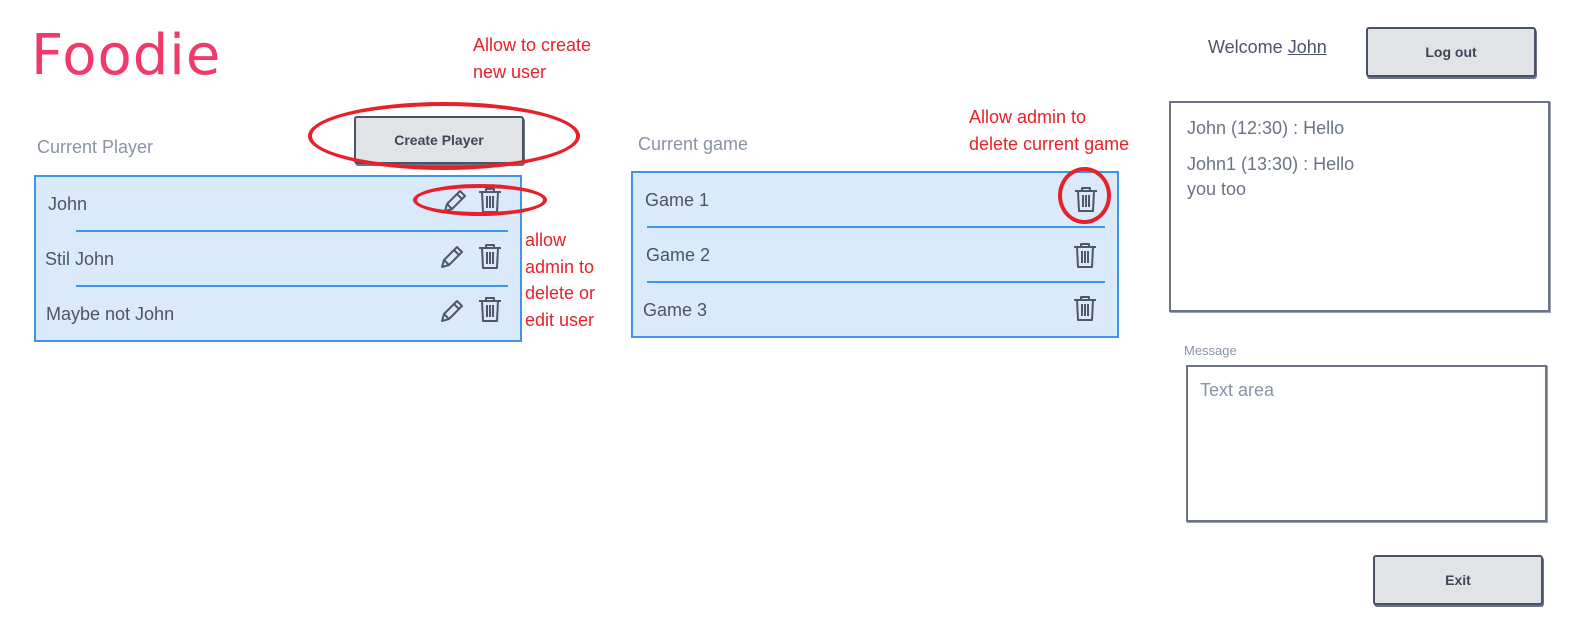 The width and height of the screenshot is (1582, 638). What do you see at coordinates (532, 58) in the screenshot?
I see `annotation-create-user: Allow to create new user` at bounding box center [532, 58].